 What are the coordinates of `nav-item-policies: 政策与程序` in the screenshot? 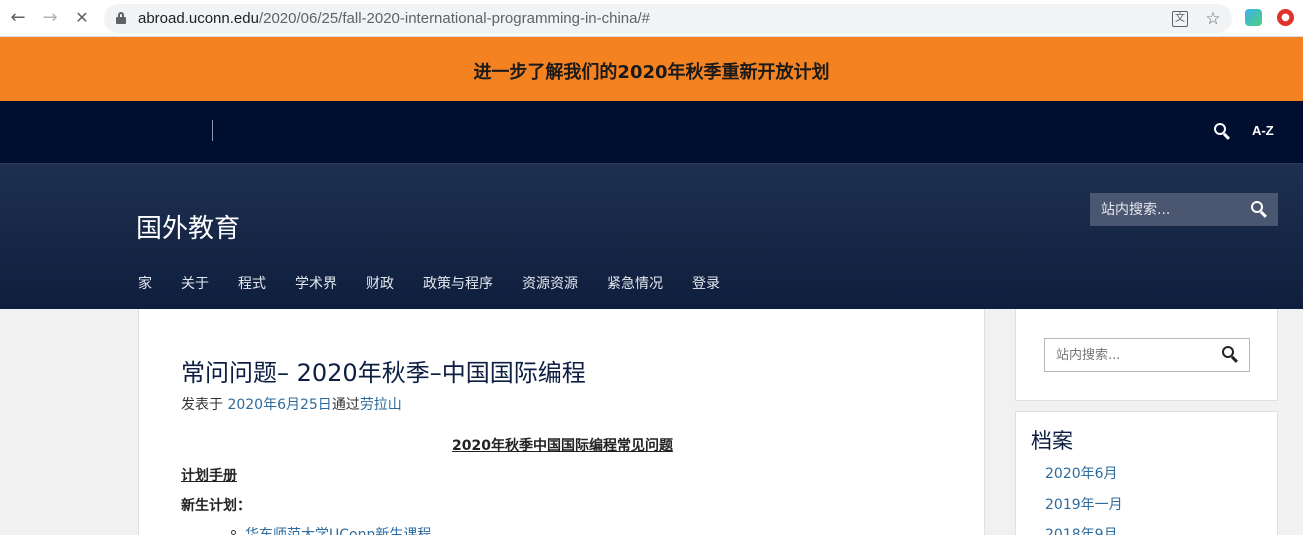 It's located at (458, 283).